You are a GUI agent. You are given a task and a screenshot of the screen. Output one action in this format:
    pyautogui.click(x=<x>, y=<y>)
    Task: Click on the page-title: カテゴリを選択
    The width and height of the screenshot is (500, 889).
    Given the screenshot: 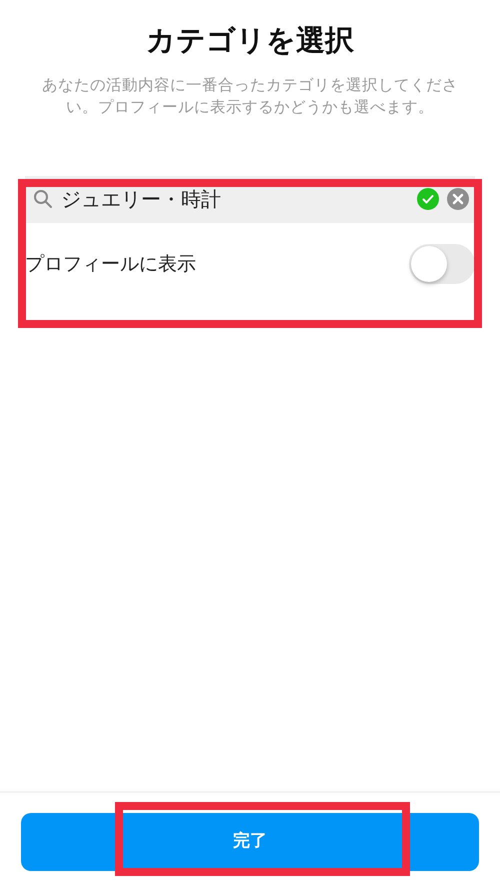 What is the action you would take?
    pyautogui.click(x=250, y=40)
    